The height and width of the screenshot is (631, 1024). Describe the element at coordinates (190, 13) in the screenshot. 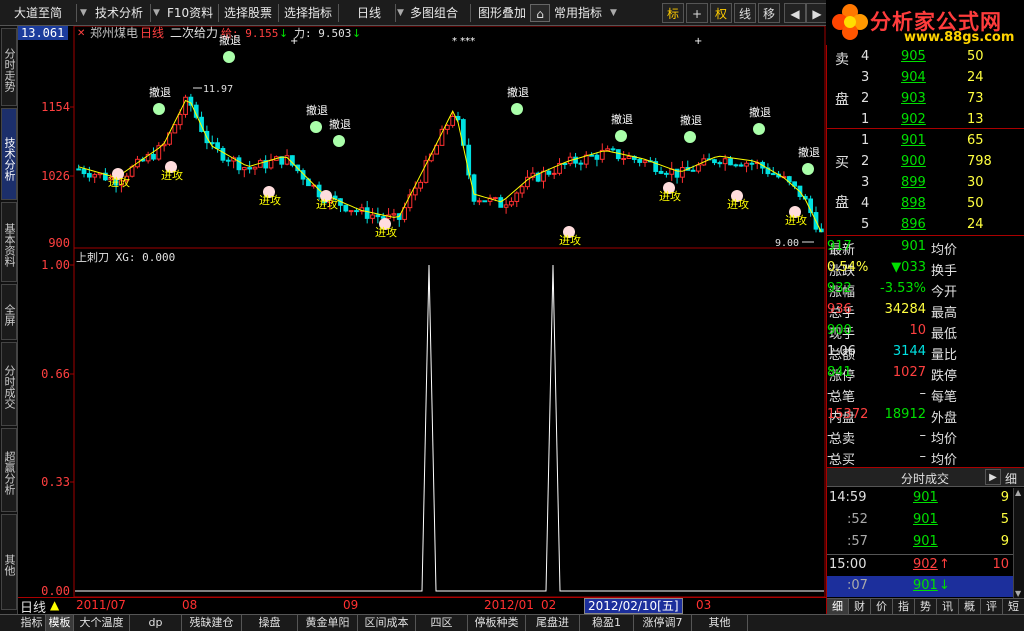

I see `toolbar-item-f10: F10资料` at that location.